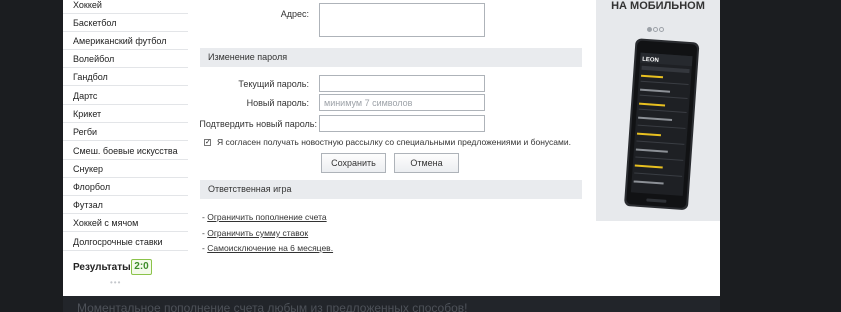 The image size is (841, 312). Describe the element at coordinates (125, 7) in the screenshot. I see `sidebar-item-hockey: Хоккей` at that location.